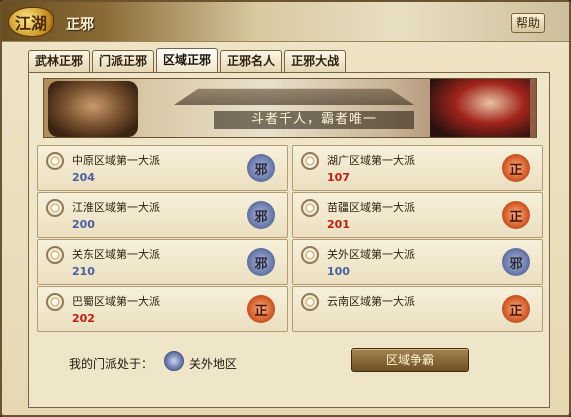 The width and height of the screenshot is (571, 417). I want to click on region-name: 湖广区域第一大派, so click(371, 160).